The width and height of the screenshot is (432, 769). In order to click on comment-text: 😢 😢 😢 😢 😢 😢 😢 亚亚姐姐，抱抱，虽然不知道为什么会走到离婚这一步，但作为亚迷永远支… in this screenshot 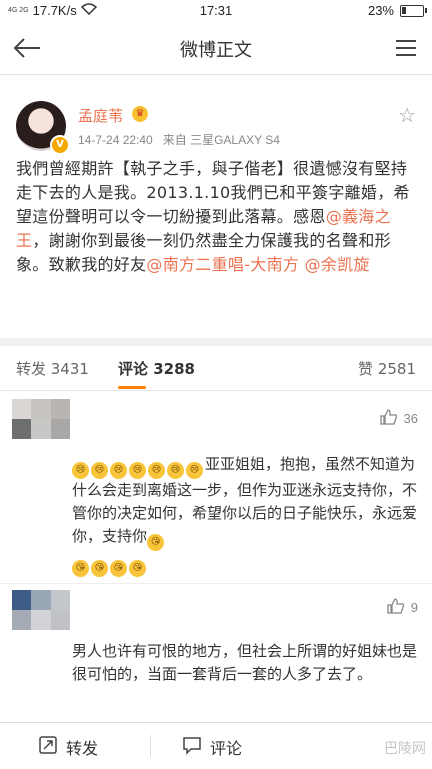, I will do `click(246, 515)`.